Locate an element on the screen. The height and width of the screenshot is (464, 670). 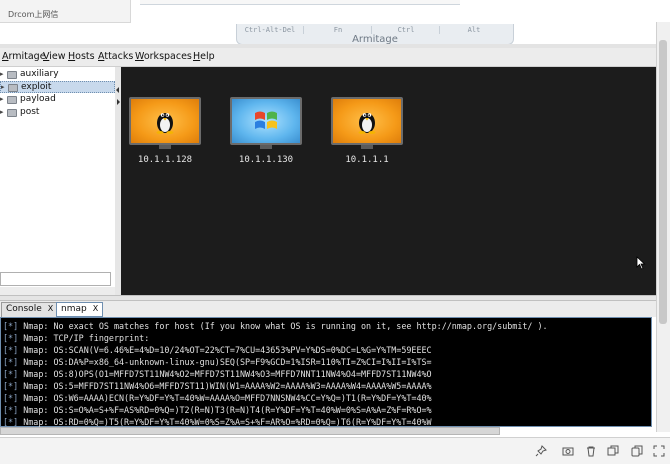
kvm-alt-button: Alt is located at coordinates (474, 30).